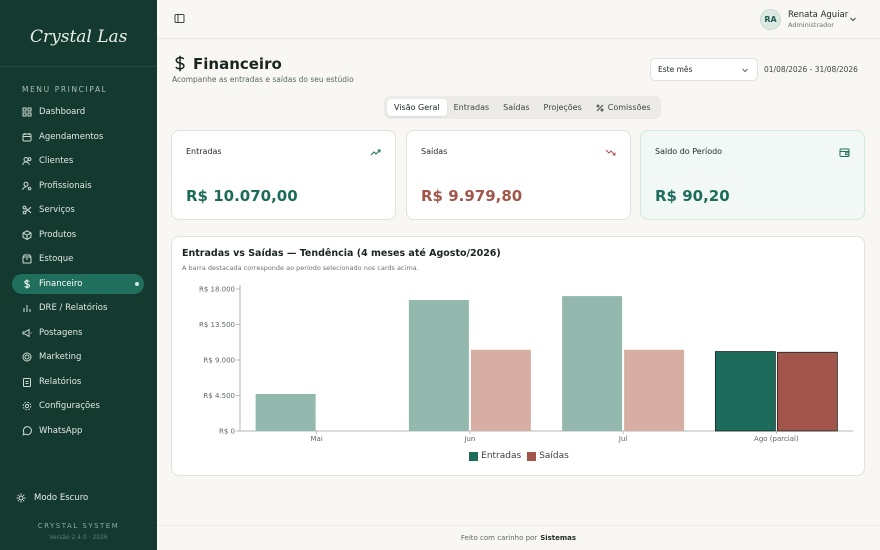 The image size is (880, 550). Describe the element at coordinates (217, 325) in the screenshot. I see `y-tick-label: R$ 13.500` at that location.